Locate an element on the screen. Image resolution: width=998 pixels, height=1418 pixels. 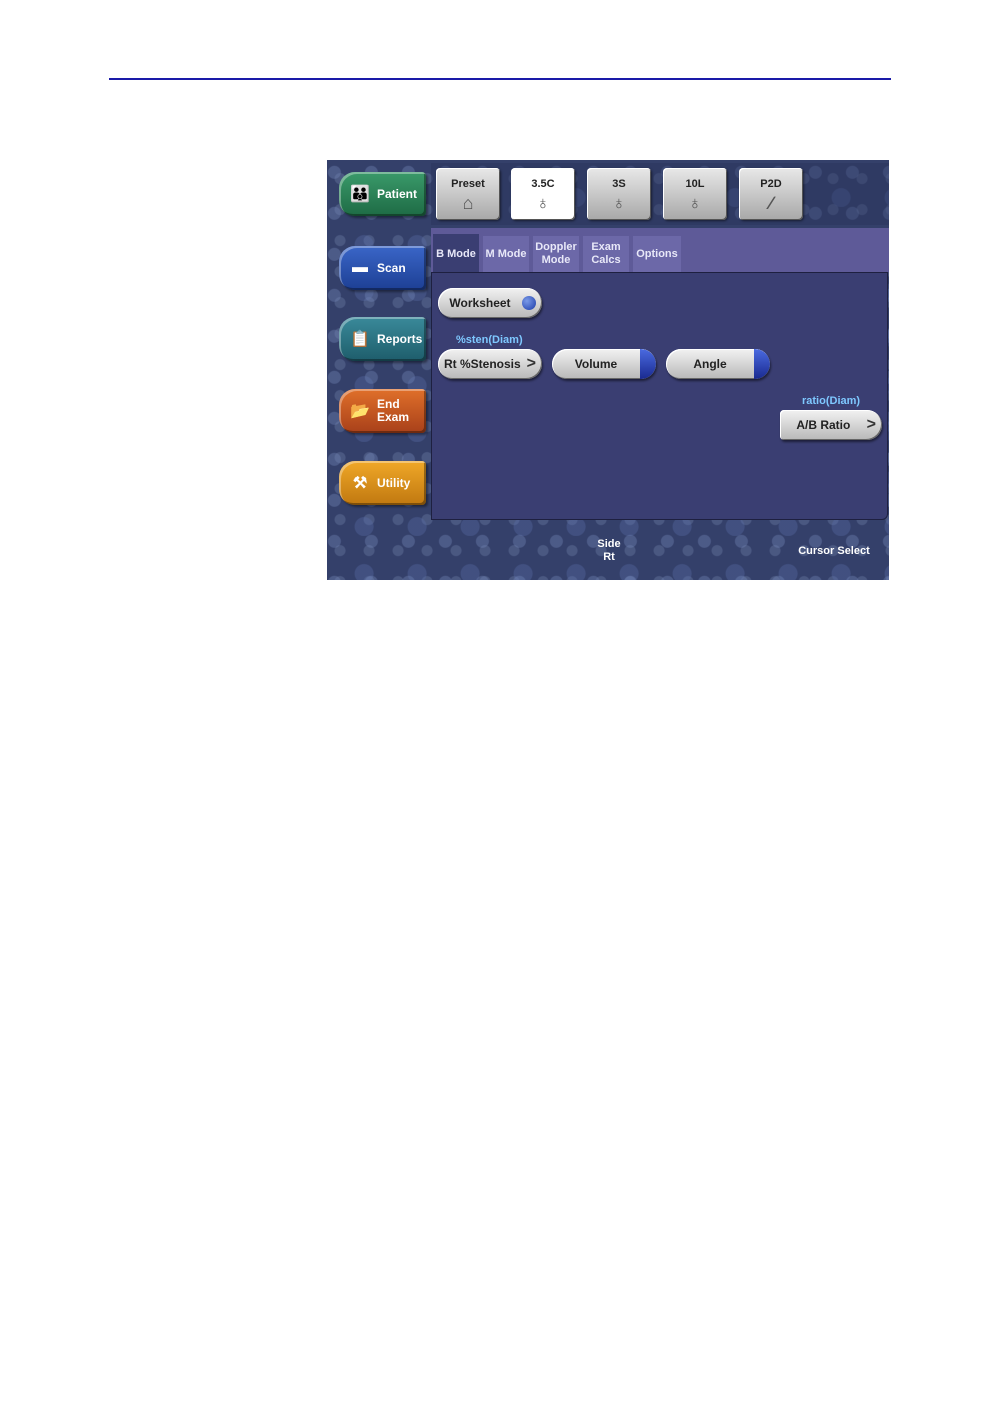
utility-icon: ⚒ is located at coordinates (360, 483).